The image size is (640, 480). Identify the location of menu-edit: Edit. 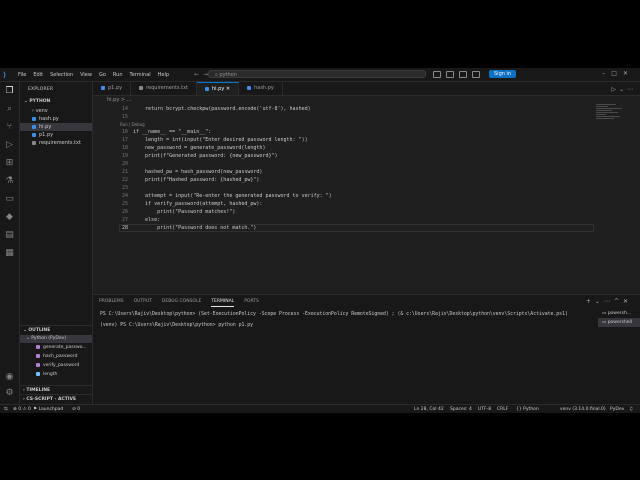
(38, 75).